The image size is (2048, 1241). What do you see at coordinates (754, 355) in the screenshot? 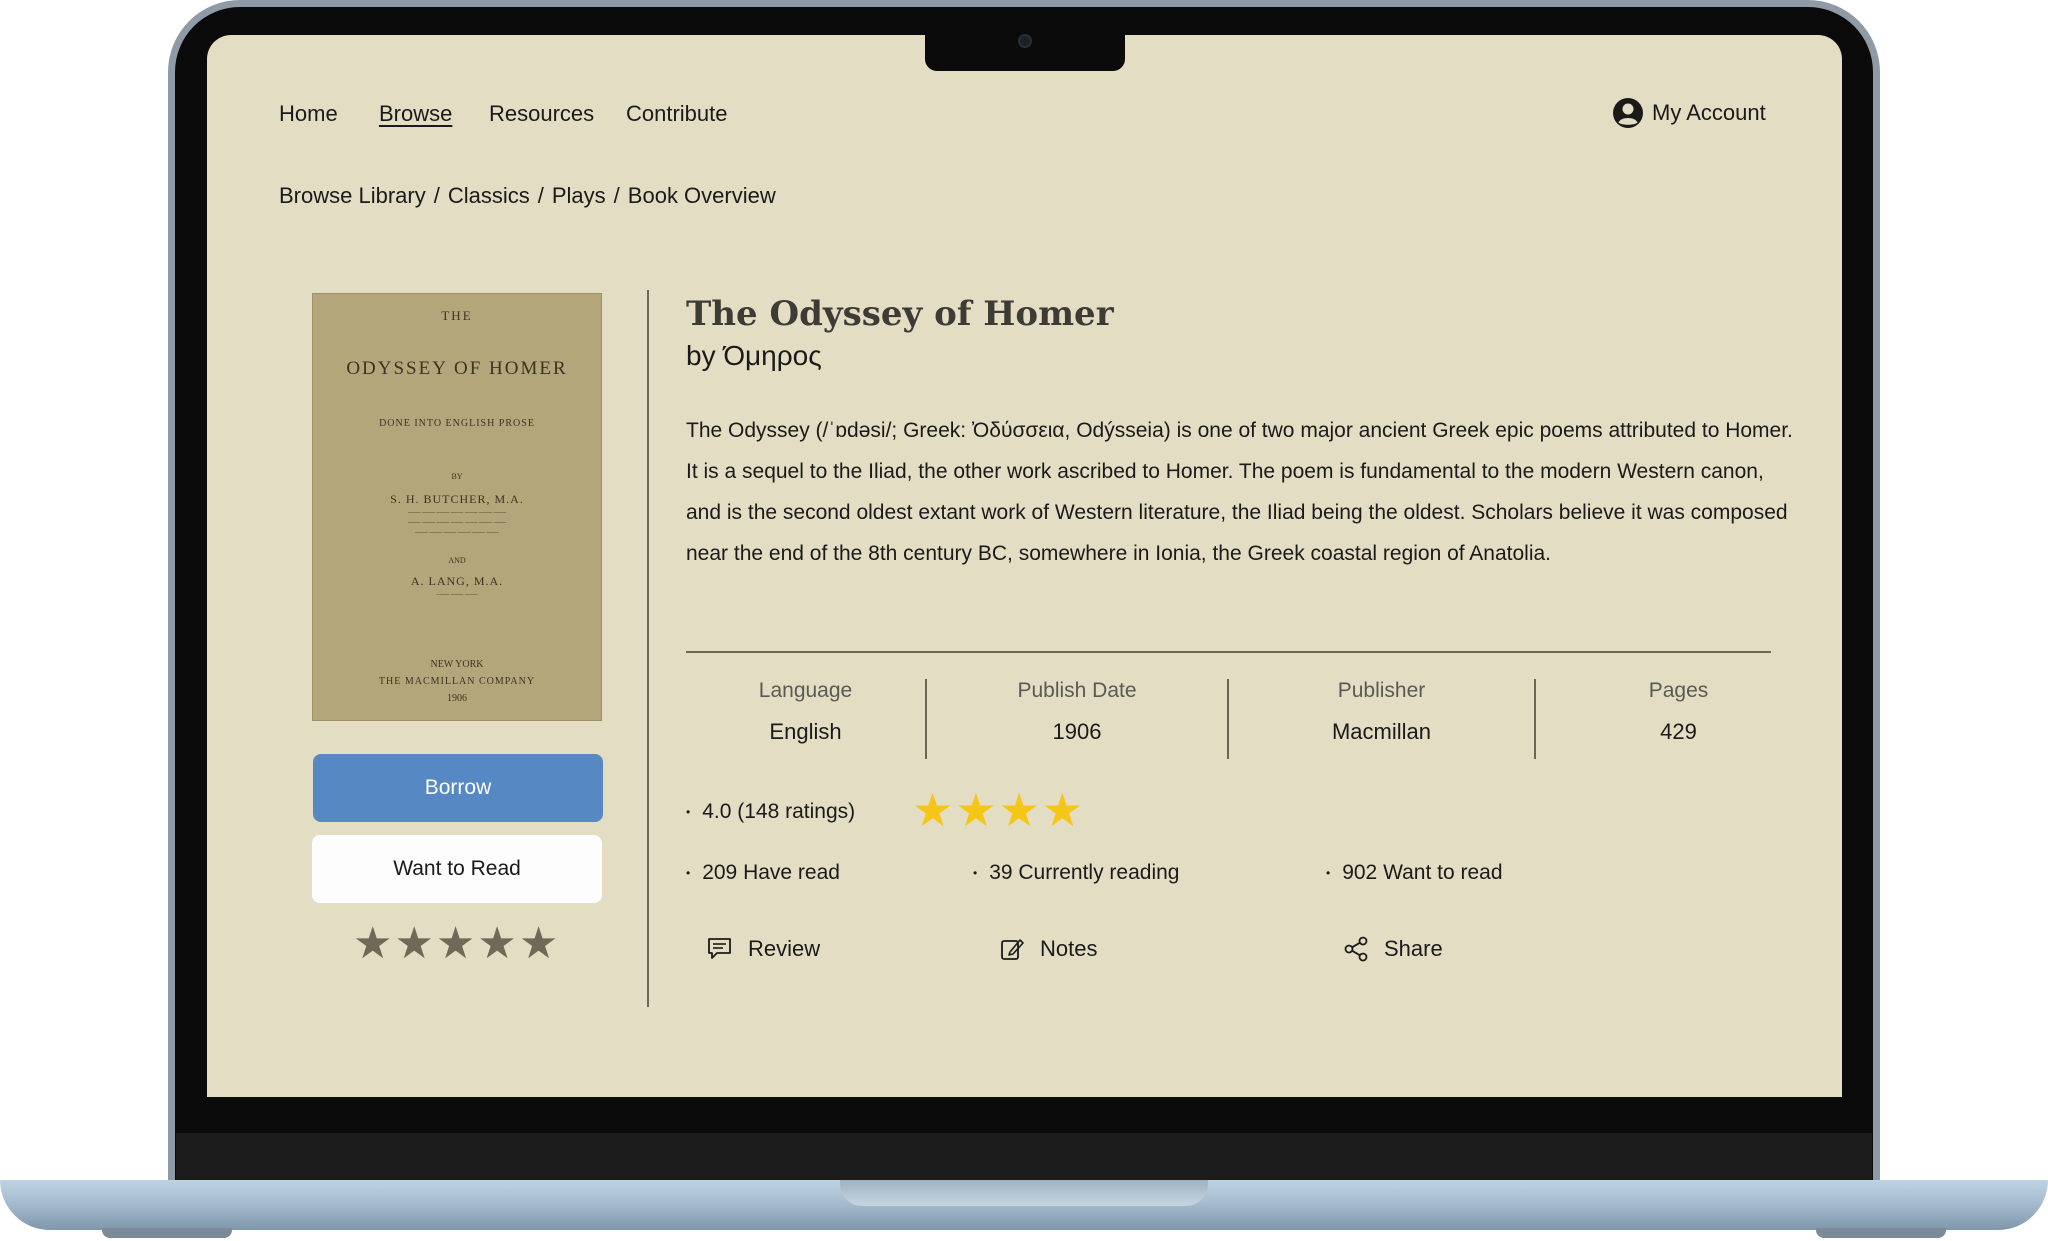
I see `book-author: by Όμηρος` at bounding box center [754, 355].